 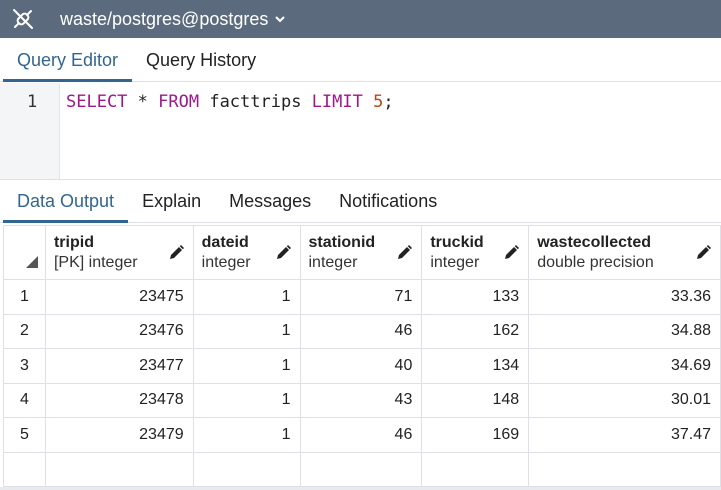 What do you see at coordinates (64, 201) in the screenshot?
I see `tab-data-output: Data Output` at bounding box center [64, 201].